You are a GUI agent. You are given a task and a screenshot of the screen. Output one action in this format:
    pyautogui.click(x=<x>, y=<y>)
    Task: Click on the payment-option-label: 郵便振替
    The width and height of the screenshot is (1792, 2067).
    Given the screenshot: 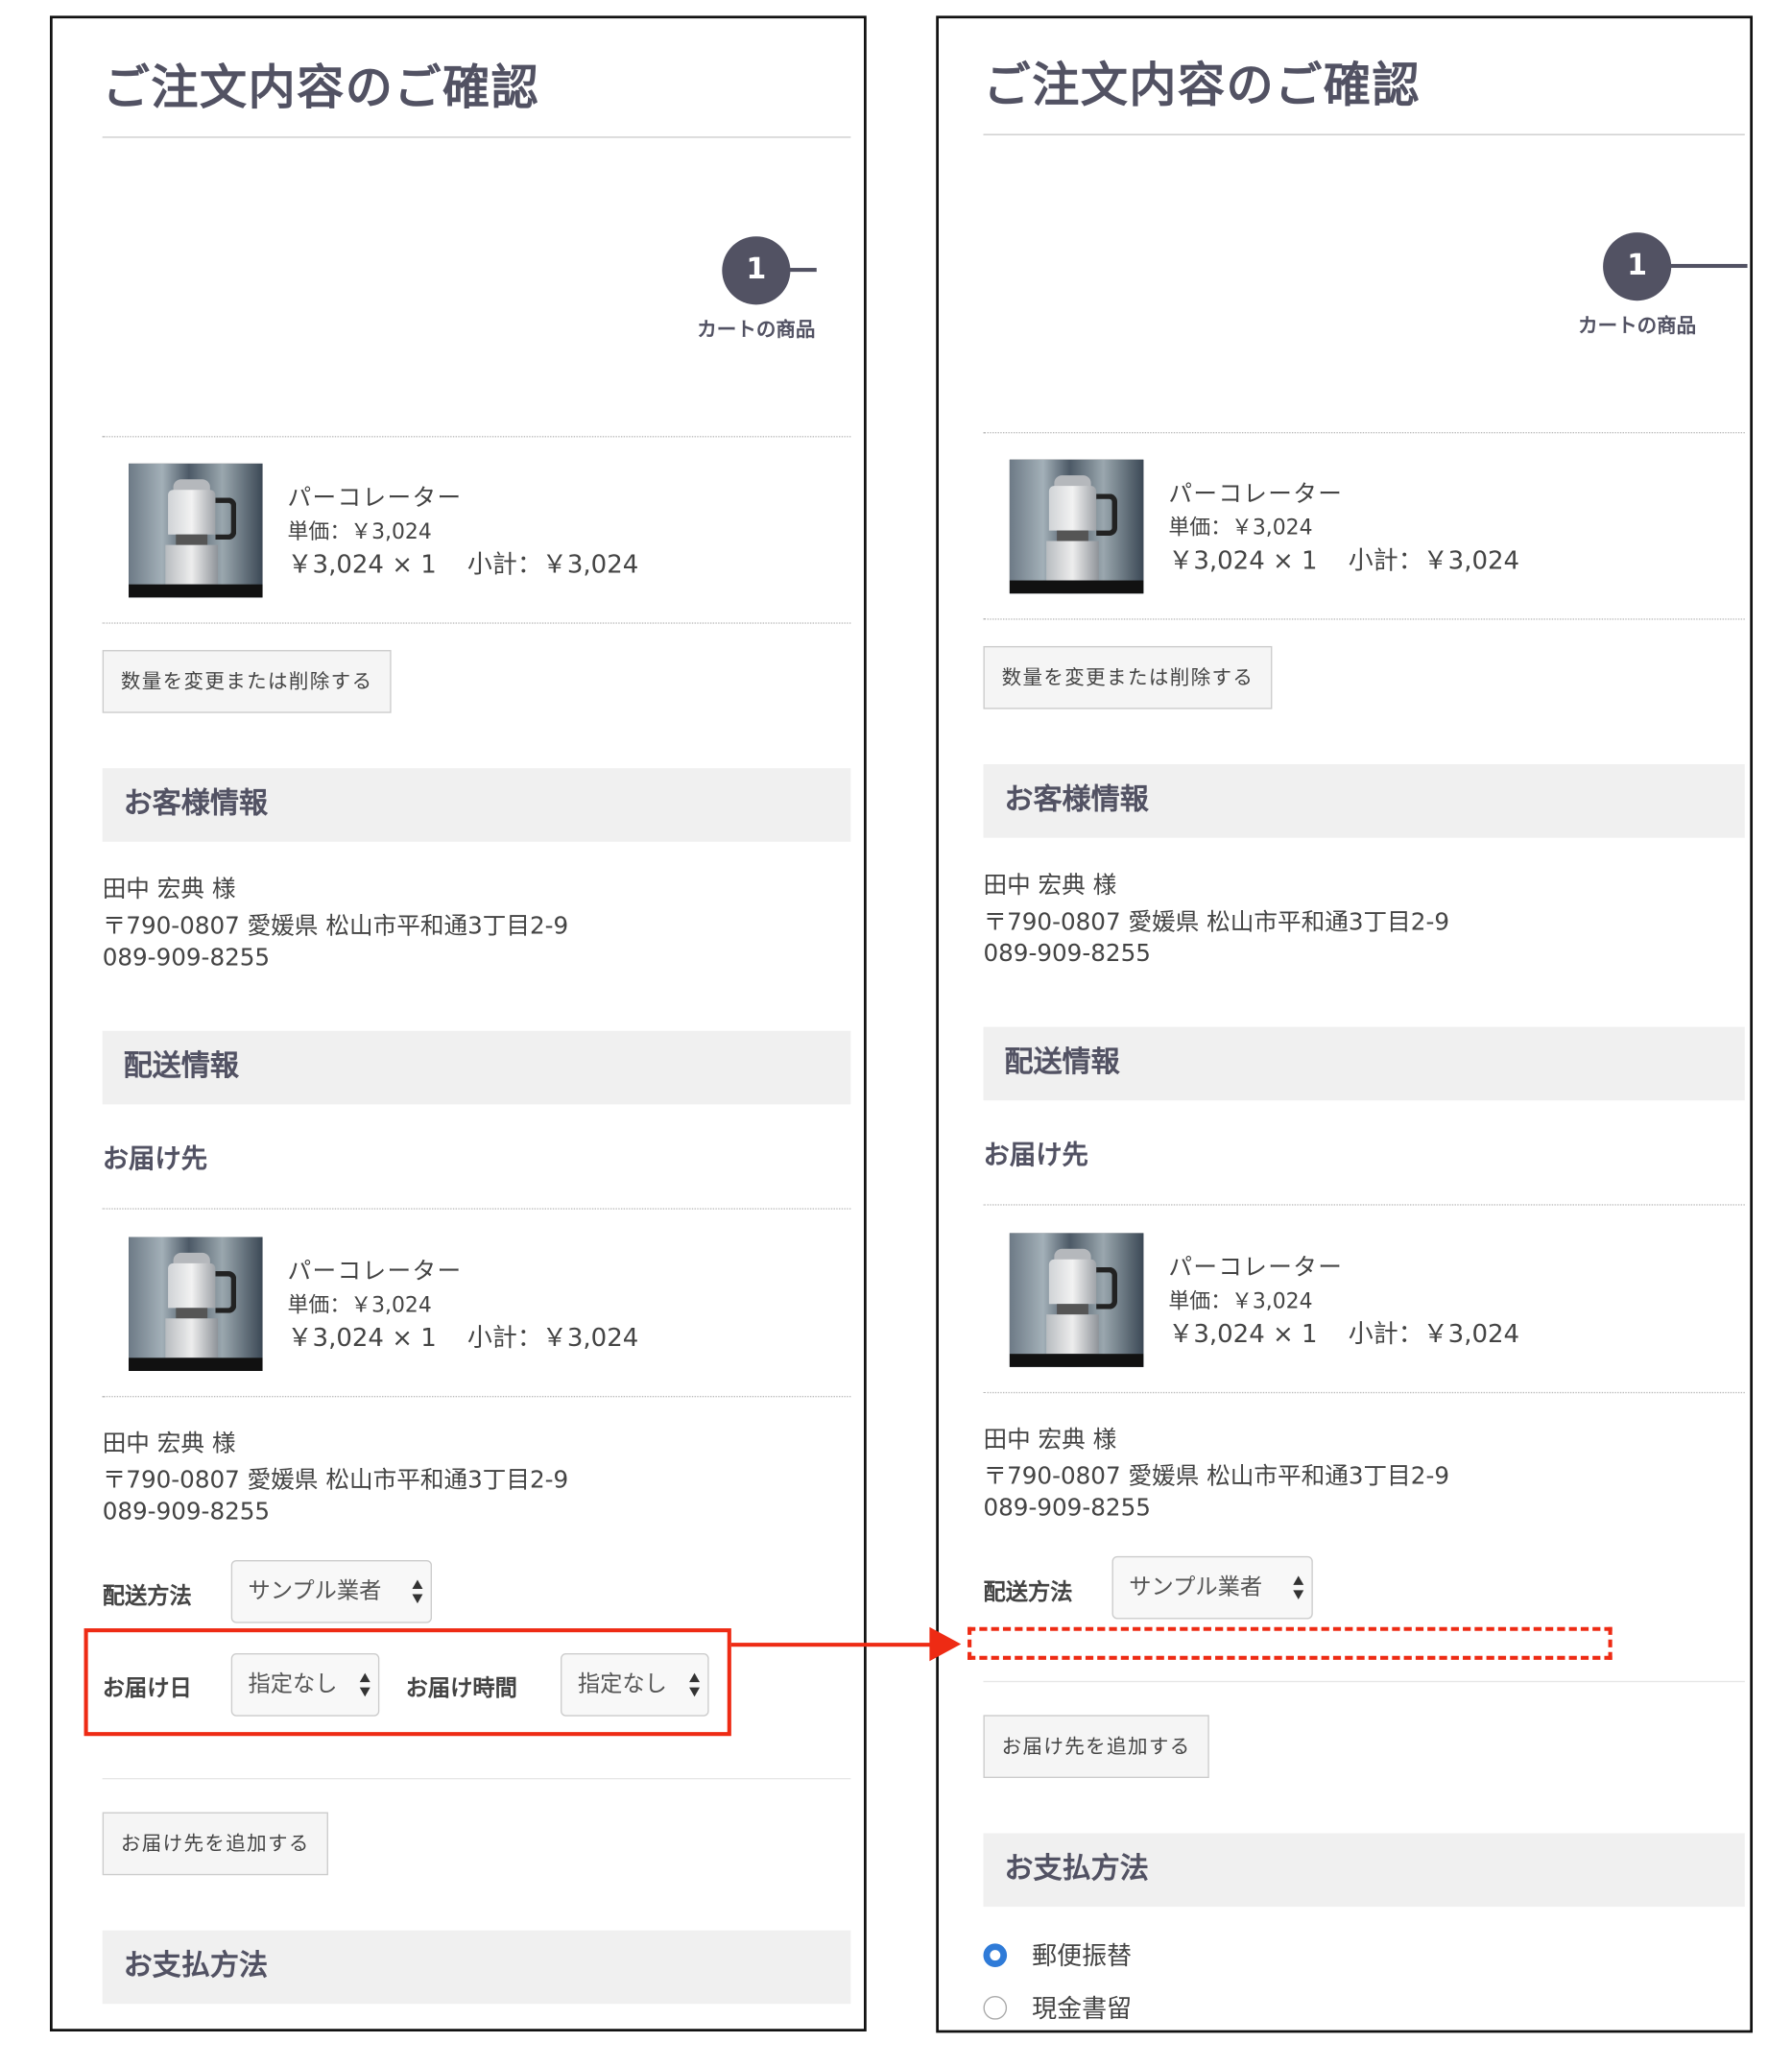 What is the action you would take?
    pyautogui.click(x=1082, y=1955)
    